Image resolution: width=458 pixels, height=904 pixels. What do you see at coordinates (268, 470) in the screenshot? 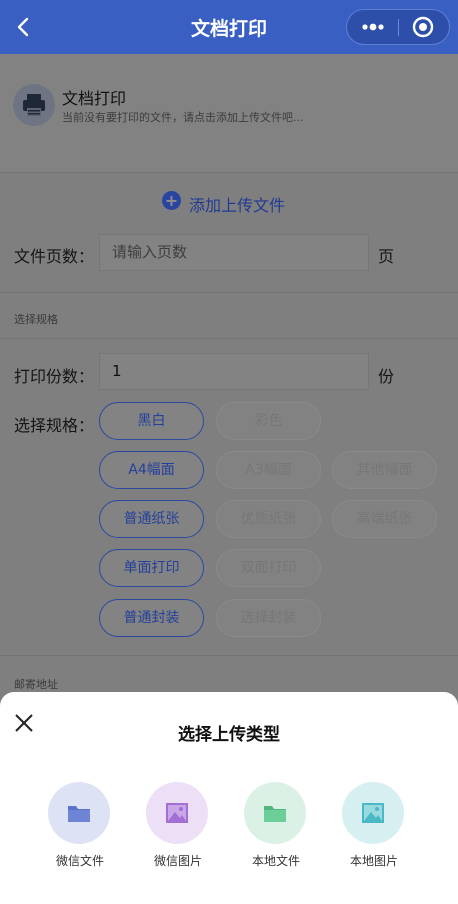
I see `chip-a3: A3幅面` at bounding box center [268, 470].